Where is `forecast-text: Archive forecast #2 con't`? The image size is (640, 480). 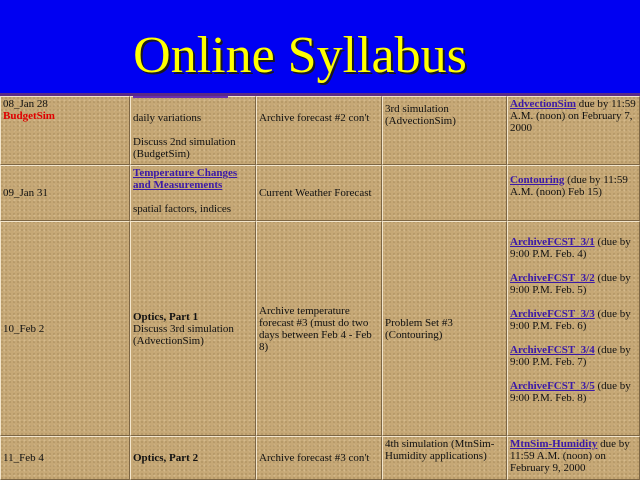 forecast-text: Archive forecast #2 con't is located at coordinates (314, 118).